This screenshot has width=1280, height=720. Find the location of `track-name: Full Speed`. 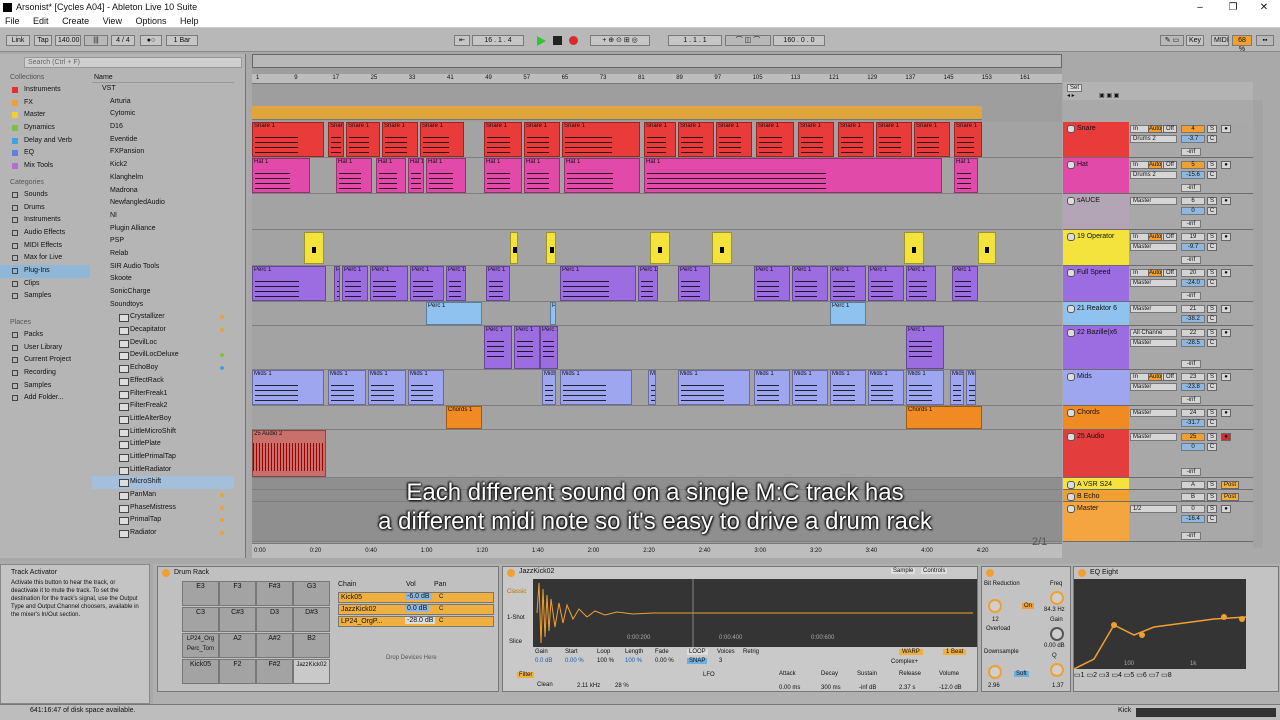

track-name: Full Speed is located at coordinates (1096, 283).